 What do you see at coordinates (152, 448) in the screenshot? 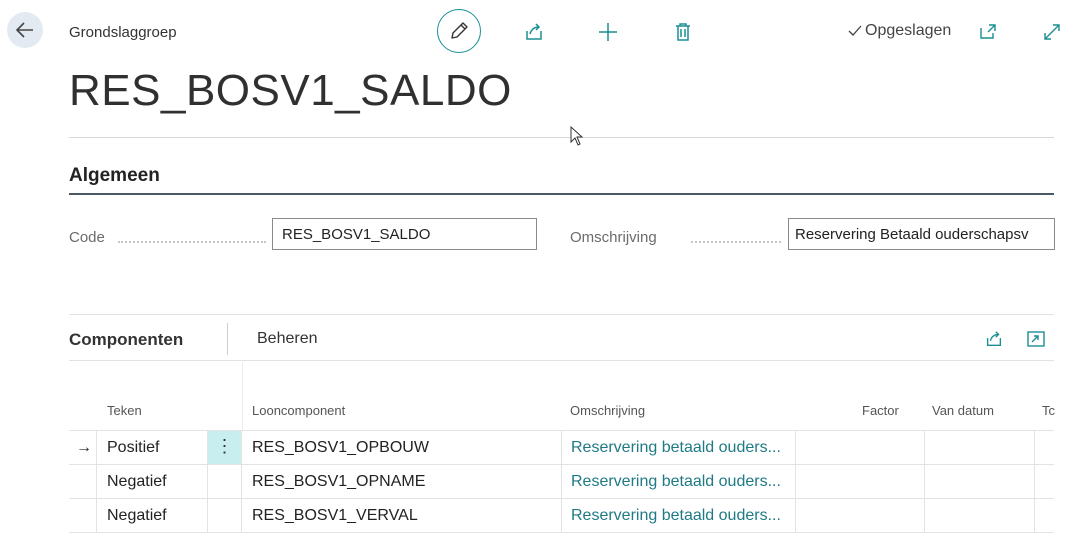
I see `sign-cell: Positief` at bounding box center [152, 448].